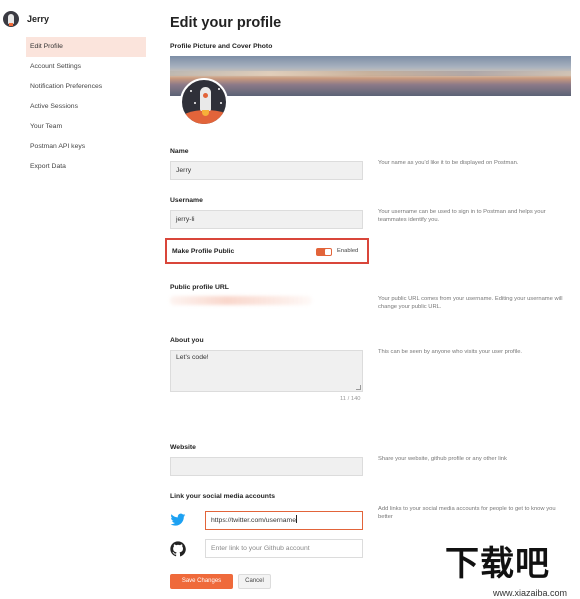 The width and height of the screenshot is (580, 599). I want to click on twitter-field: https://twitter.com/username, so click(284, 520).